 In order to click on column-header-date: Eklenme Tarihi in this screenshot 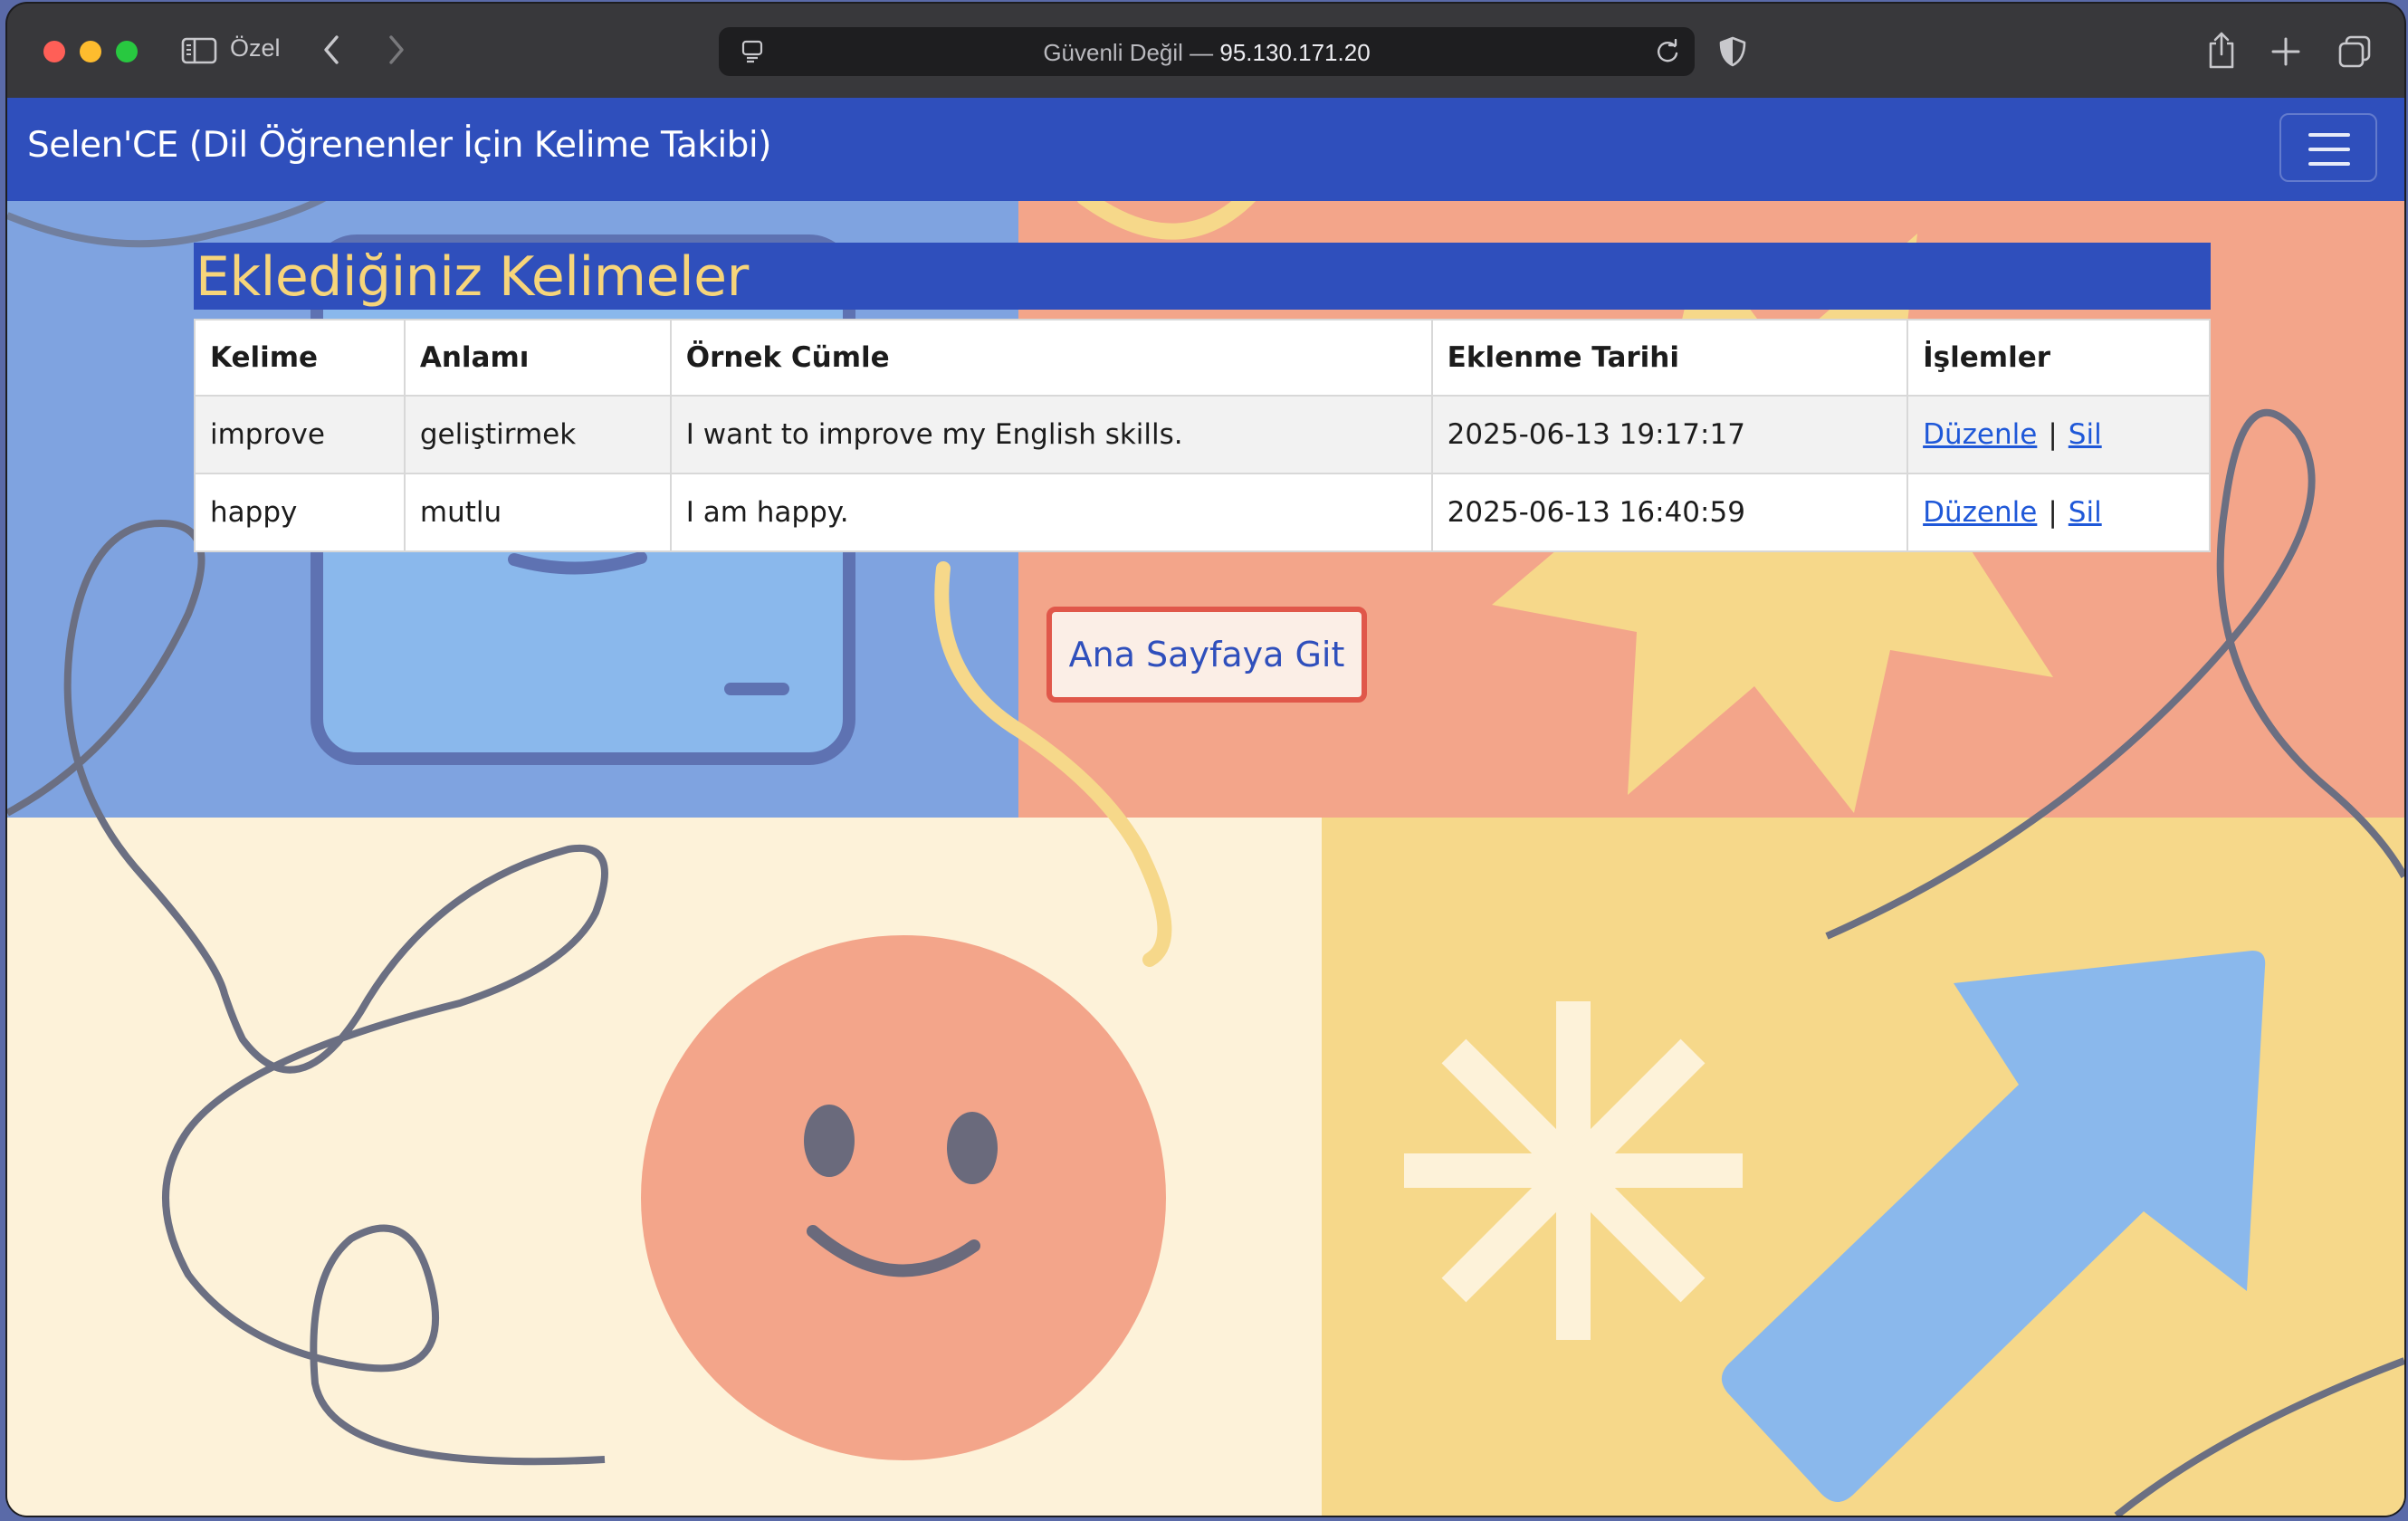, I will do `click(1669, 358)`.